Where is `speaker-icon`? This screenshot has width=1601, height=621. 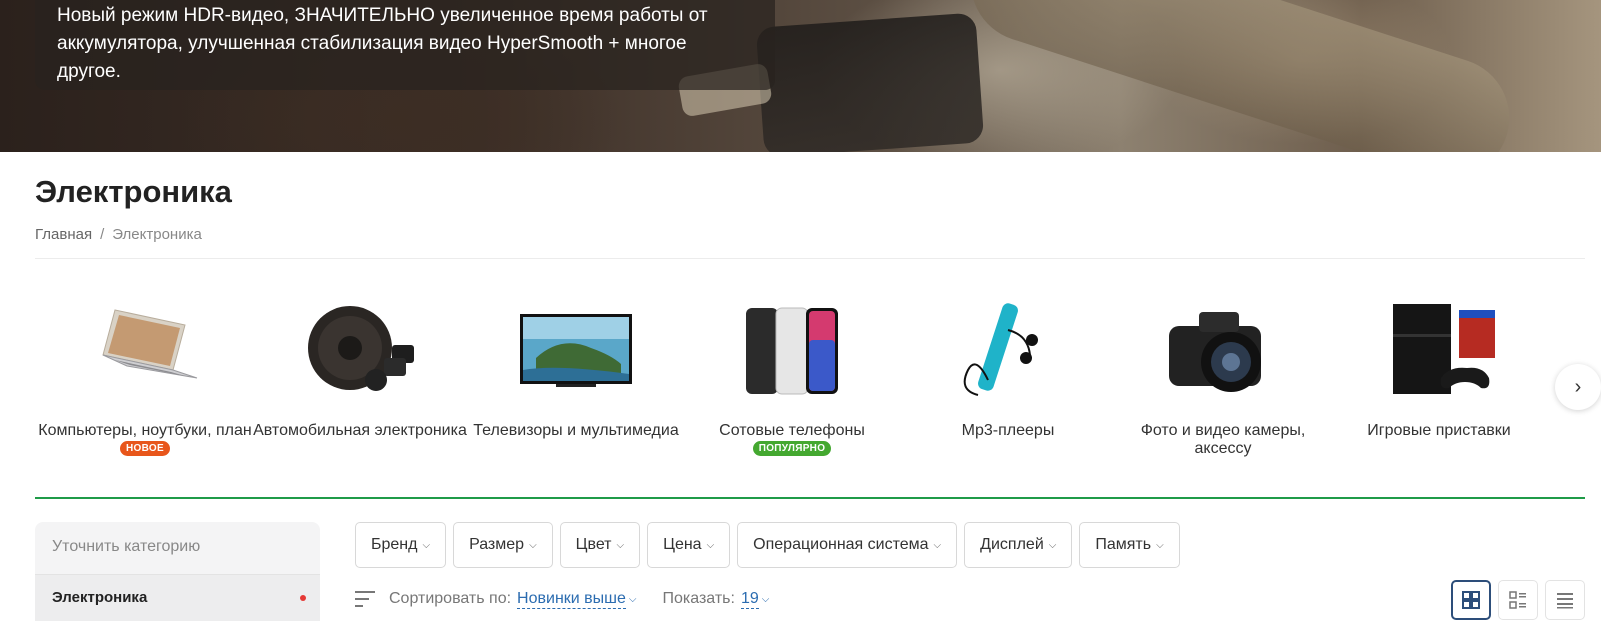
speaker-icon is located at coordinates (361, 348).